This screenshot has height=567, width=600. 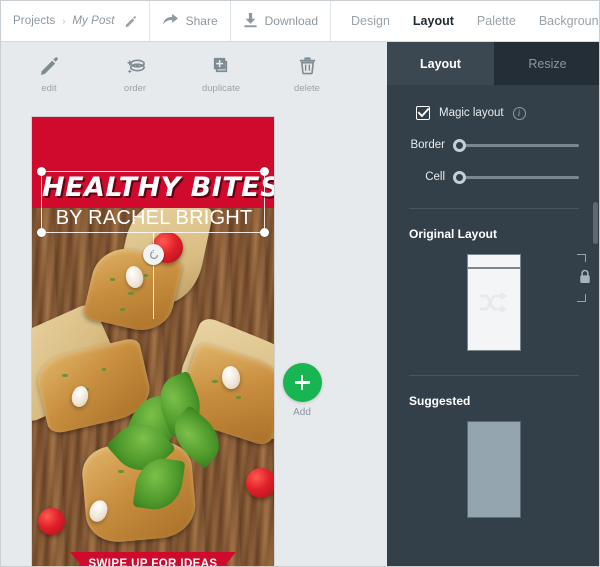 I want to click on download-label: Download, so click(x=291, y=21).